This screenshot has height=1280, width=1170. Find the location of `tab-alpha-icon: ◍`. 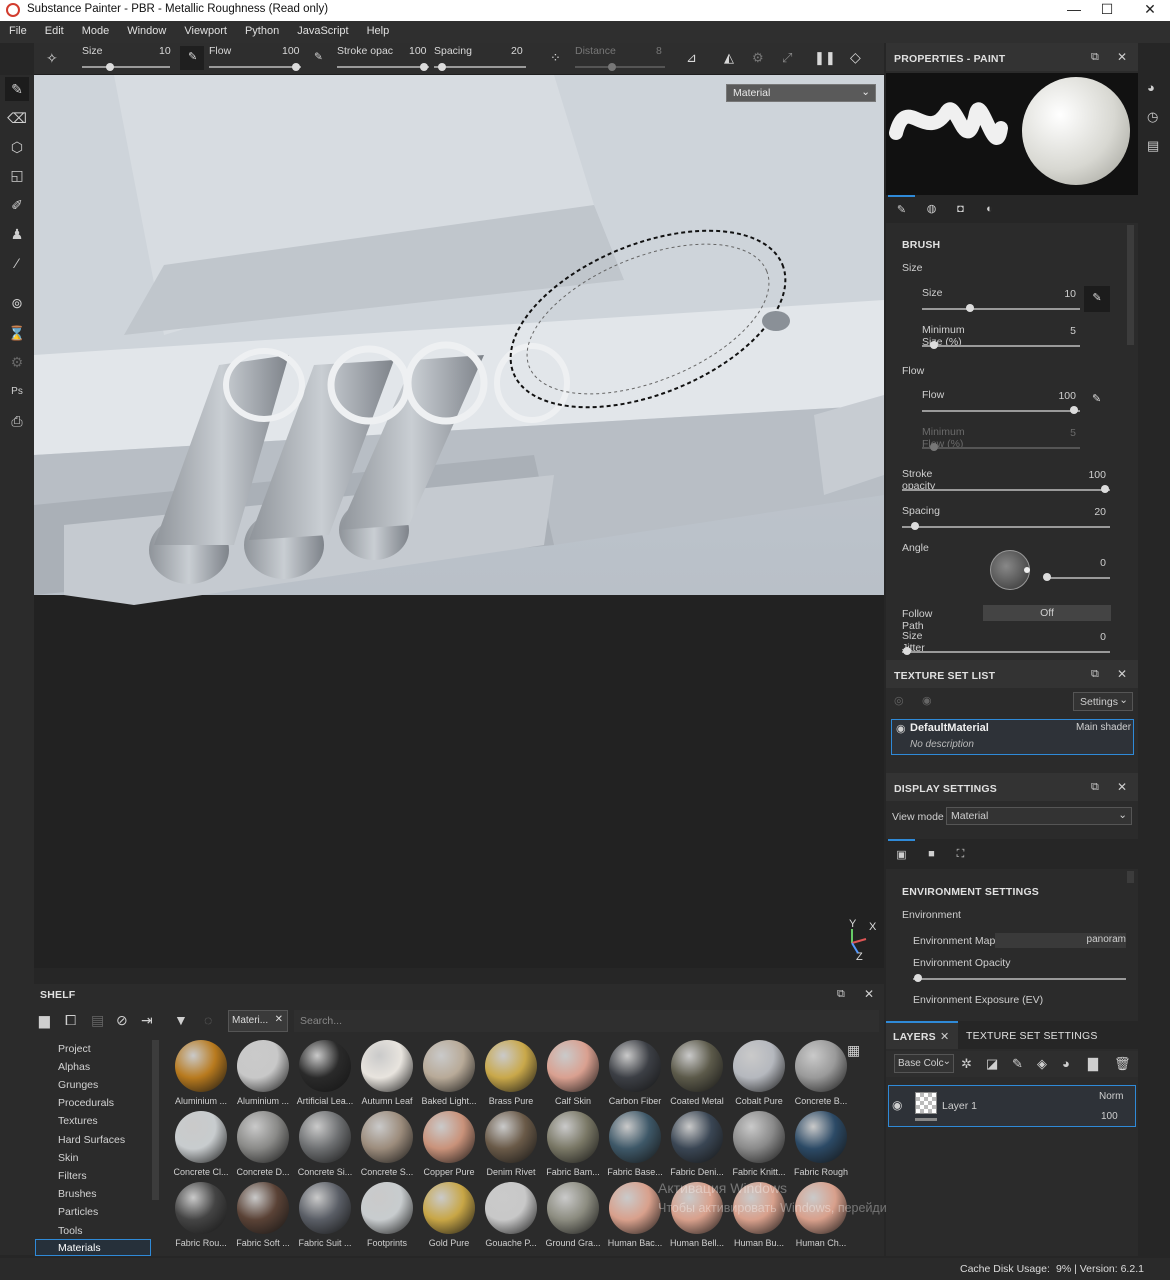

tab-alpha-icon: ◍ is located at coordinates (931, 209).